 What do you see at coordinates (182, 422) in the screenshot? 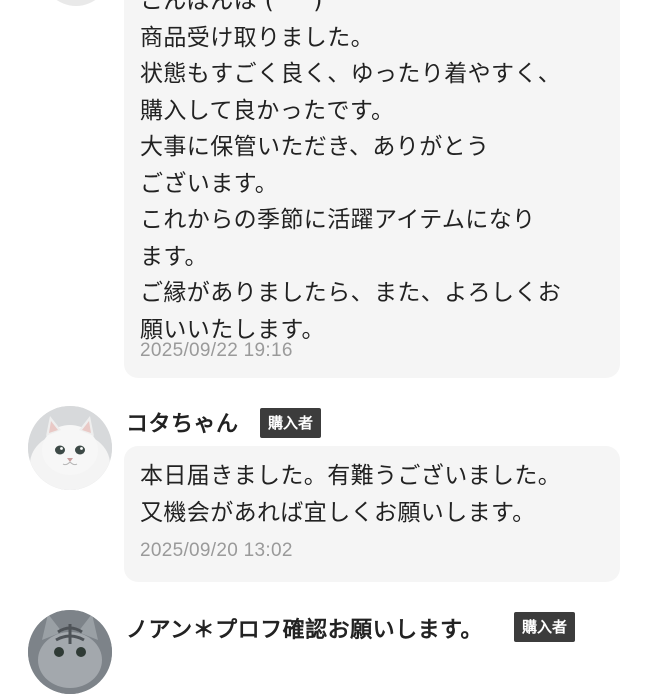
I see `reviewer-name: コタちゃん` at bounding box center [182, 422].